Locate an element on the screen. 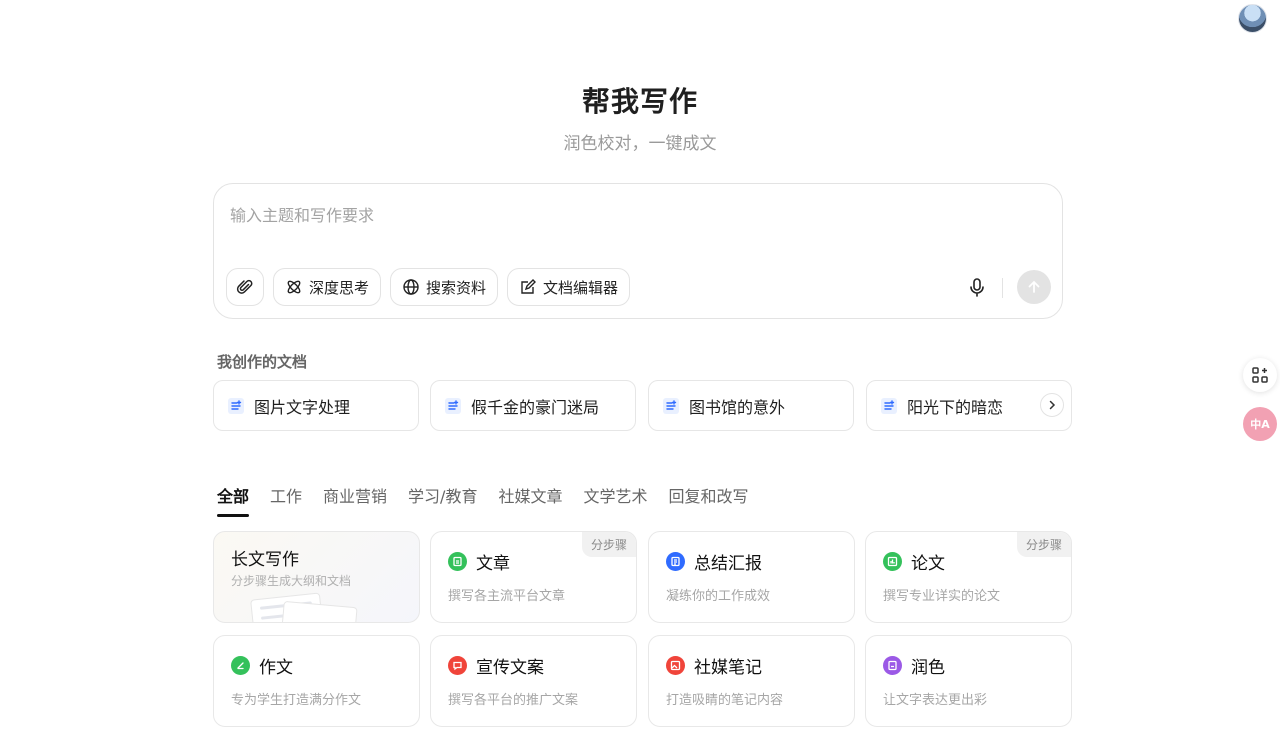 This screenshot has height=736, width=1280. globe-icon is located at coordinates (411, 287).